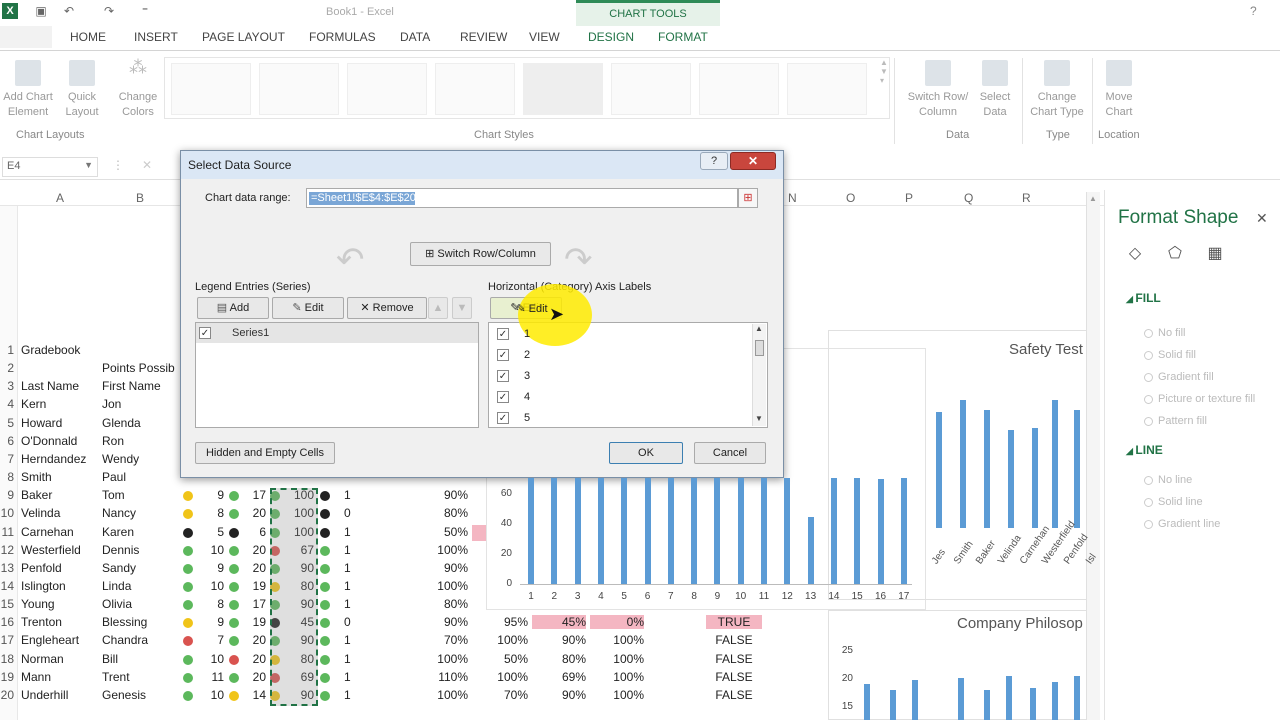  Describe the element at coordinates (1253, 11) in the screenshot. I see `help-icon: ?` at that location.